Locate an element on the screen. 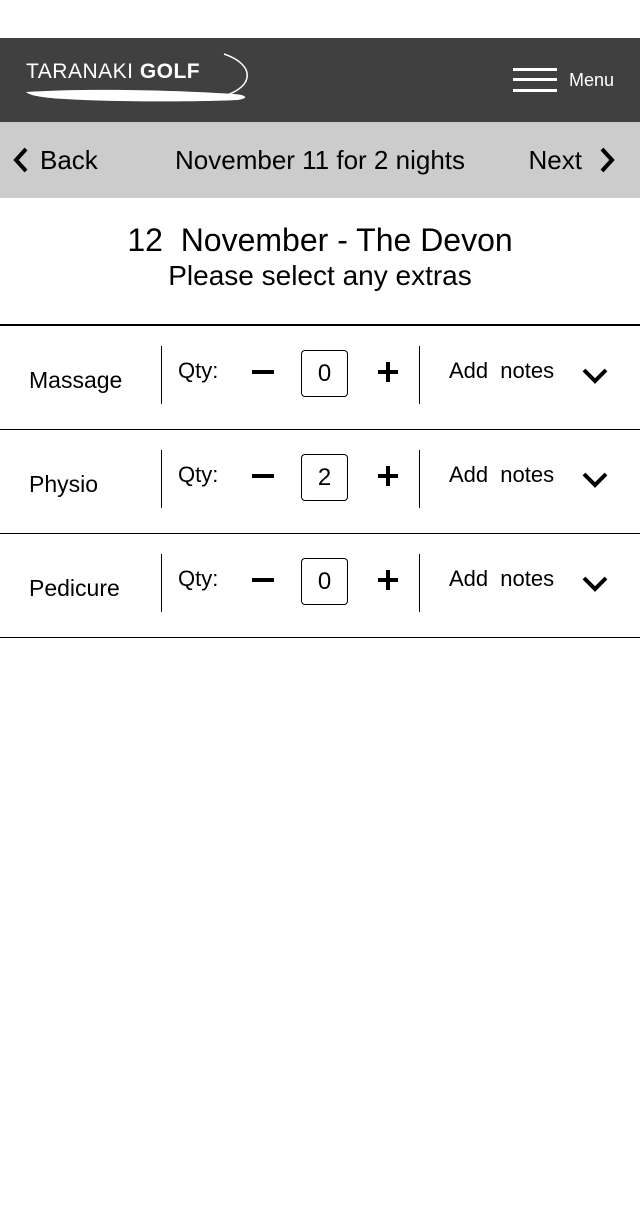  extra-row-pedicure: Pedicure Qty: 0 Add notes is located at coordinates (320, 586).